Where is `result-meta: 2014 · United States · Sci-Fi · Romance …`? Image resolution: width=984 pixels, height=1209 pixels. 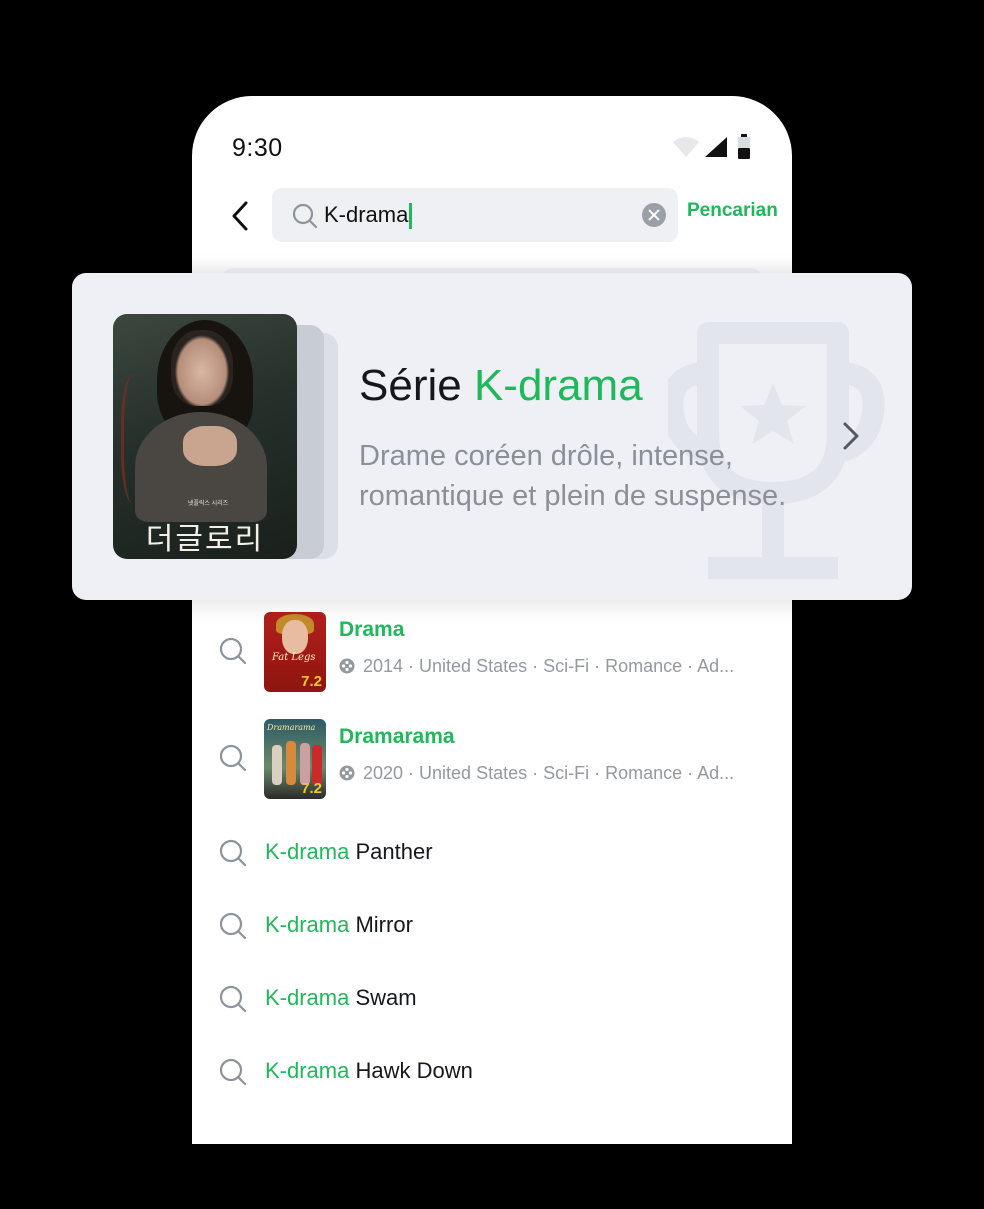 result-meta: 2014 · United States · Sci-Fi · Romance … is located at coordinates (549, 666).